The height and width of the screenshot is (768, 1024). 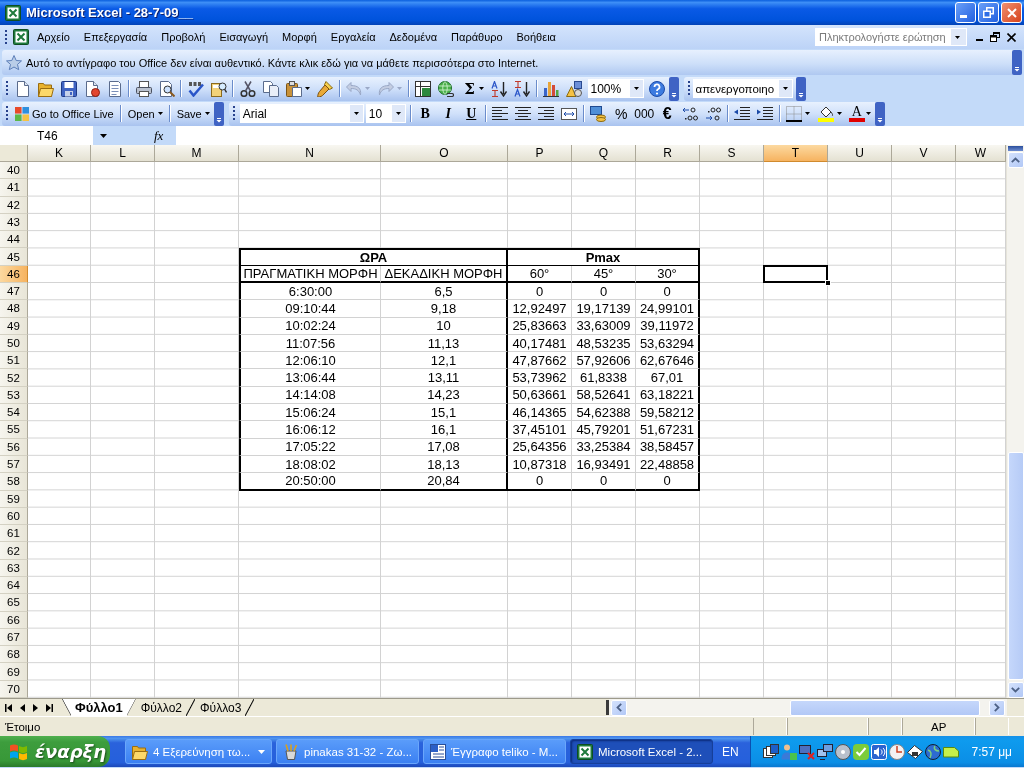 What do you see at coordinates (14, 292) in the screenshot?
I see `row-header: 47` at bounding box center [14, 292].